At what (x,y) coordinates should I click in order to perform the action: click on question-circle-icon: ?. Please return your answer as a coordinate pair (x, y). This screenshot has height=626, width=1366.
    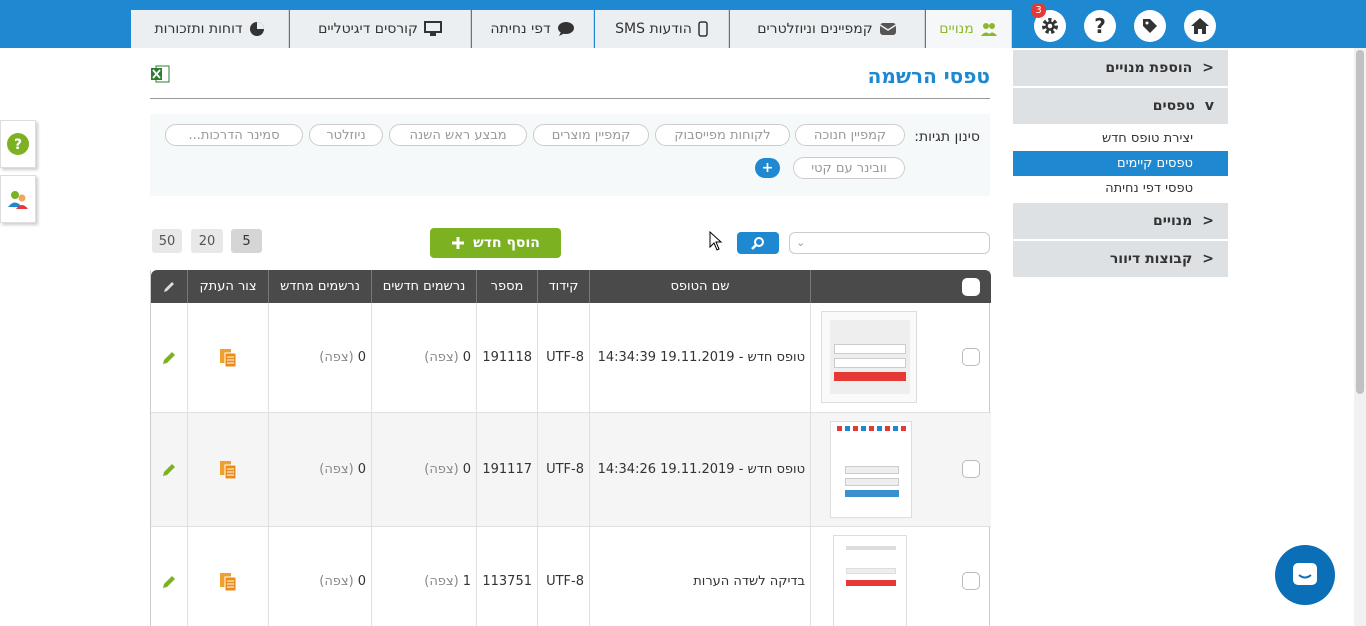
    Looking at the image, I should click on (18, 144).